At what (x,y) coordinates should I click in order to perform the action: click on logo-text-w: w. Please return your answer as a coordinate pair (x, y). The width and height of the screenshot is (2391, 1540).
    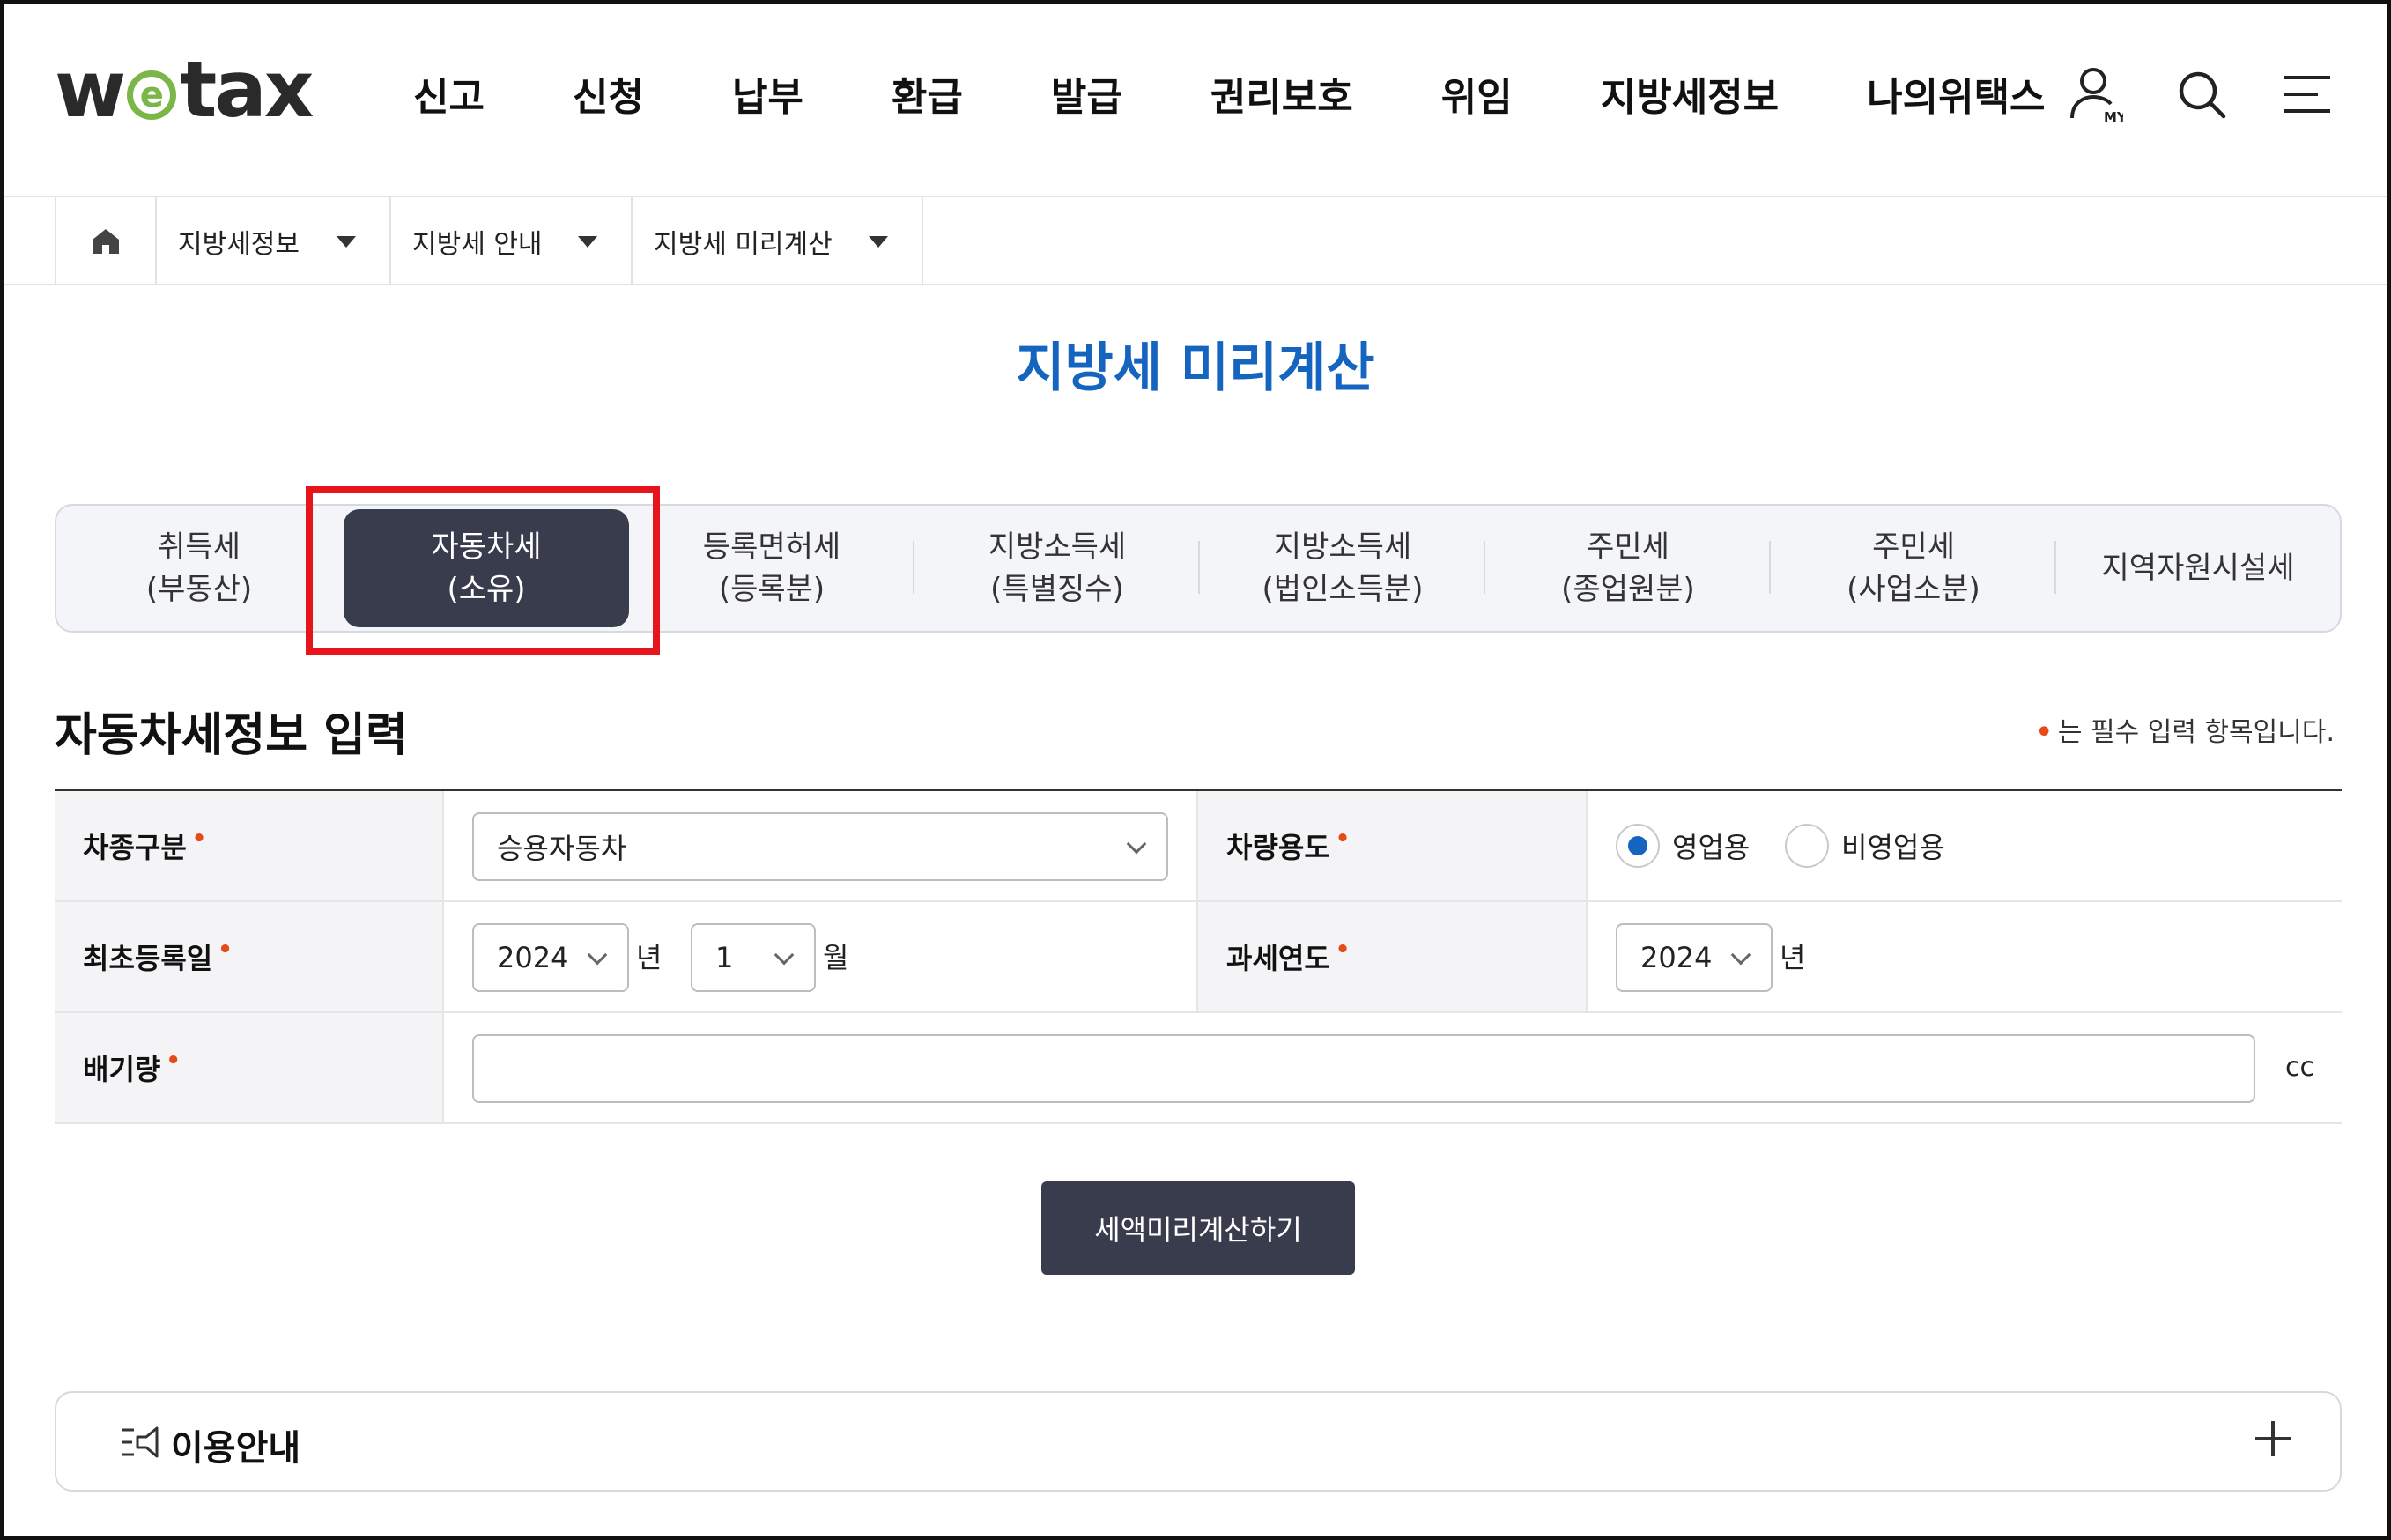
    Looking at the image, I should click on (90, 89).